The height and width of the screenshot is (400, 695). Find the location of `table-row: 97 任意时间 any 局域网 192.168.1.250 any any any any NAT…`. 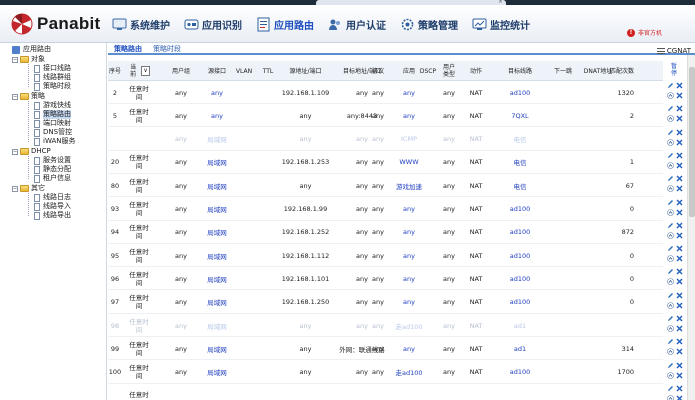

table-row: 97 任意时间 any 局域网 192.168.1.250 any any any any NAT… is located at coordinates (385, 302).